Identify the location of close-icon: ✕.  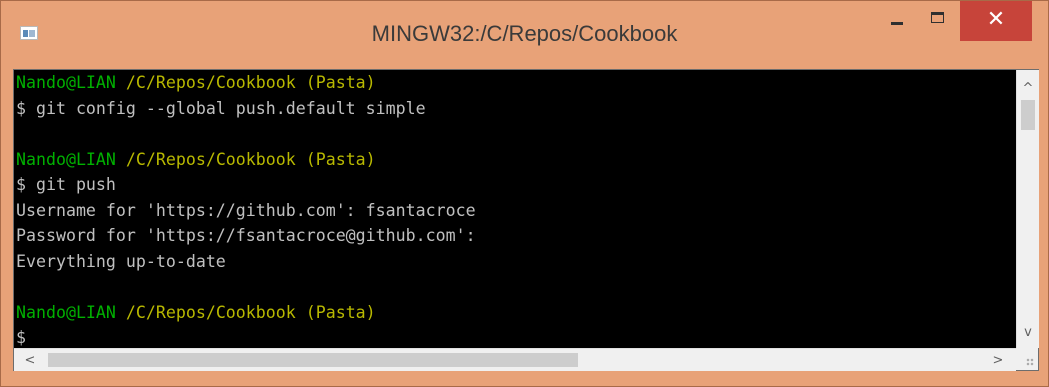
(996, 19).